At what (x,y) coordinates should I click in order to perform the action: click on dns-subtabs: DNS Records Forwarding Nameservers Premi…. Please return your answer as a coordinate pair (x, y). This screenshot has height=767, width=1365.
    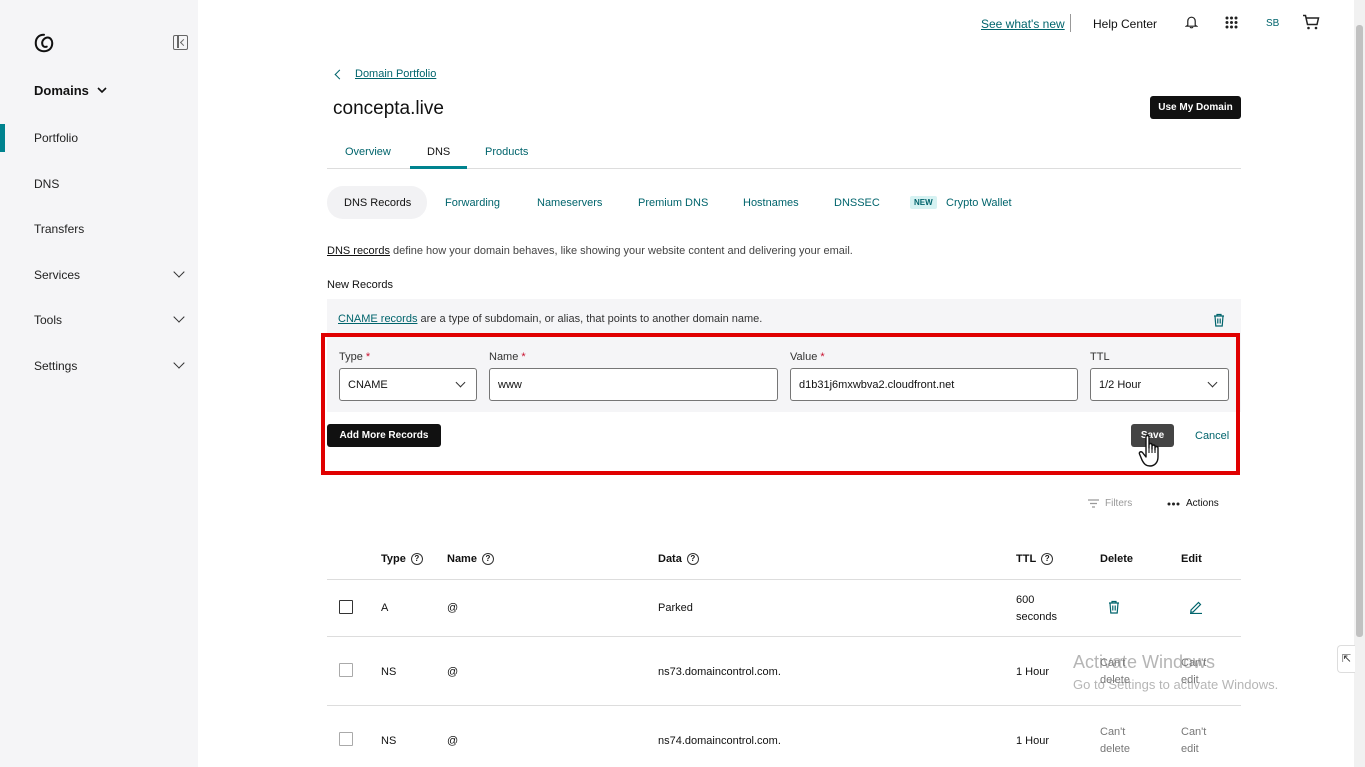
    Looking at the image, I should click on (784, 202).